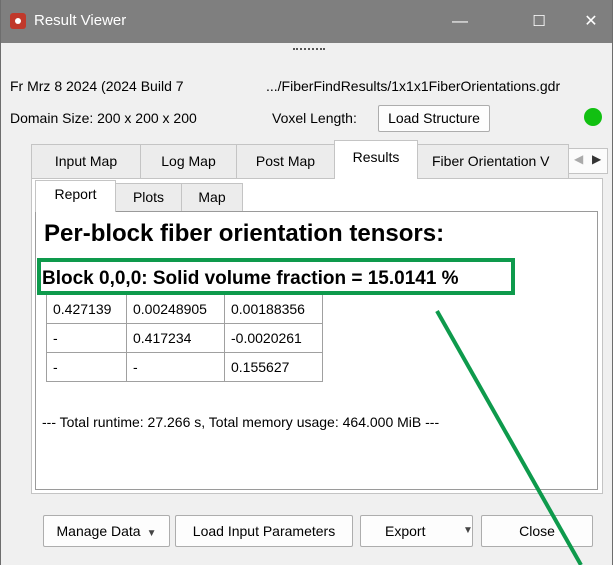  Describe the element at coordinates (376, 159) in the screenshot. I see `tab-results: Results` at that location.